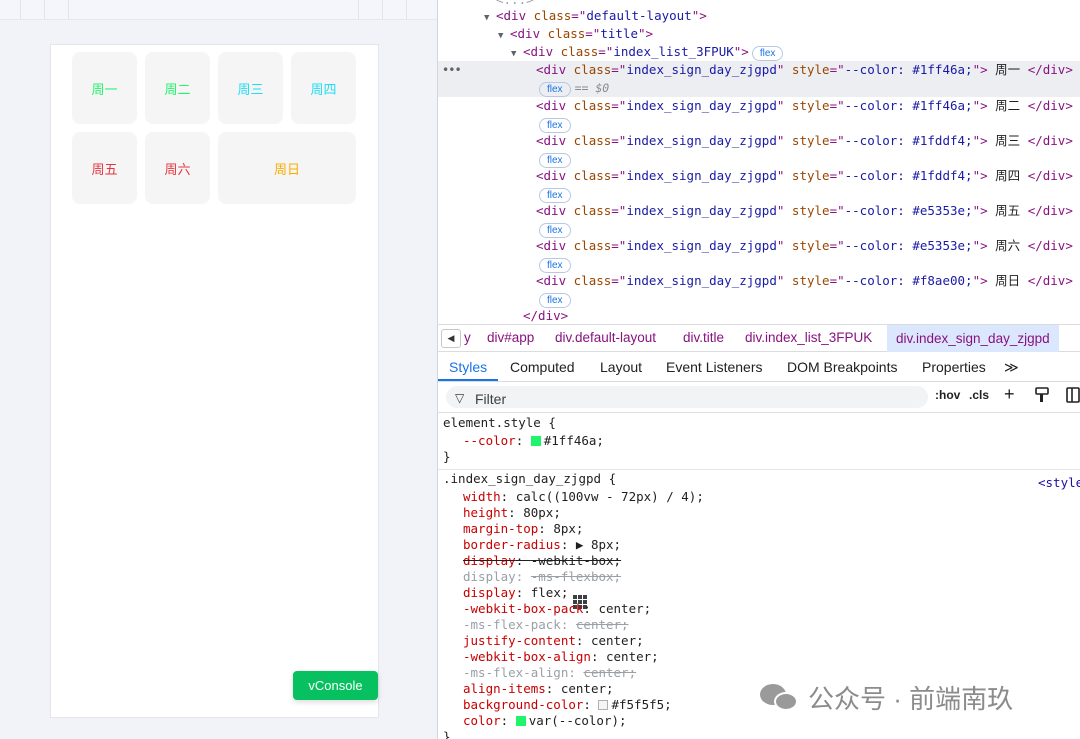 Image resolution: width=1080 pixels, height=739 pixels. I want to click on toggle-sidebar-icon, so click(1073, 396).